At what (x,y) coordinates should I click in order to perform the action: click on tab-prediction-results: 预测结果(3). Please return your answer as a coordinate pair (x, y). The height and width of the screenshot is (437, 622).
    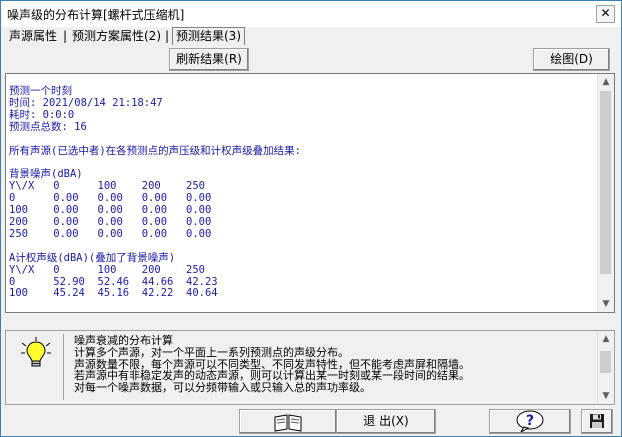
    Looking at the image, I should click on (208, 36).